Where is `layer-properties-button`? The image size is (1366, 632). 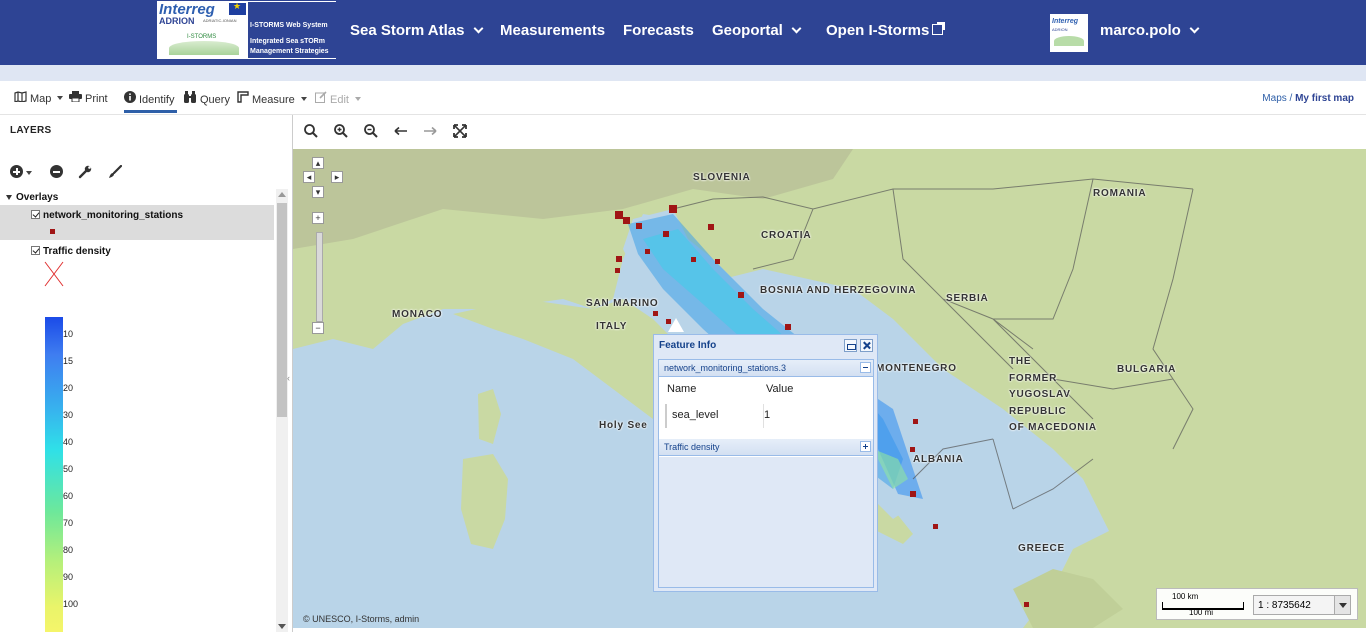 layer-properties-button is located at coordinates (86, 173).